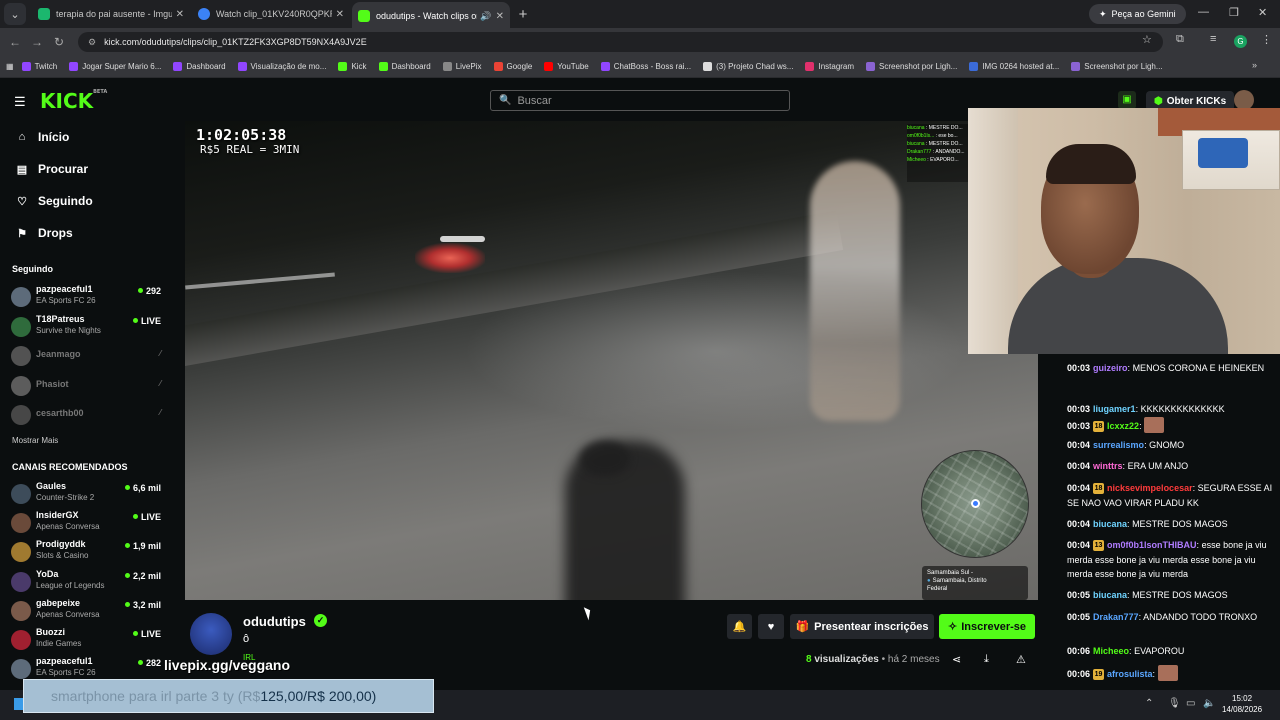 This screenshot has height=720, width=1280. What do you see at coordinates (146, 517) in the screenshot?
I see `viewer-count: LIVE` at bounding box center [146, 517].